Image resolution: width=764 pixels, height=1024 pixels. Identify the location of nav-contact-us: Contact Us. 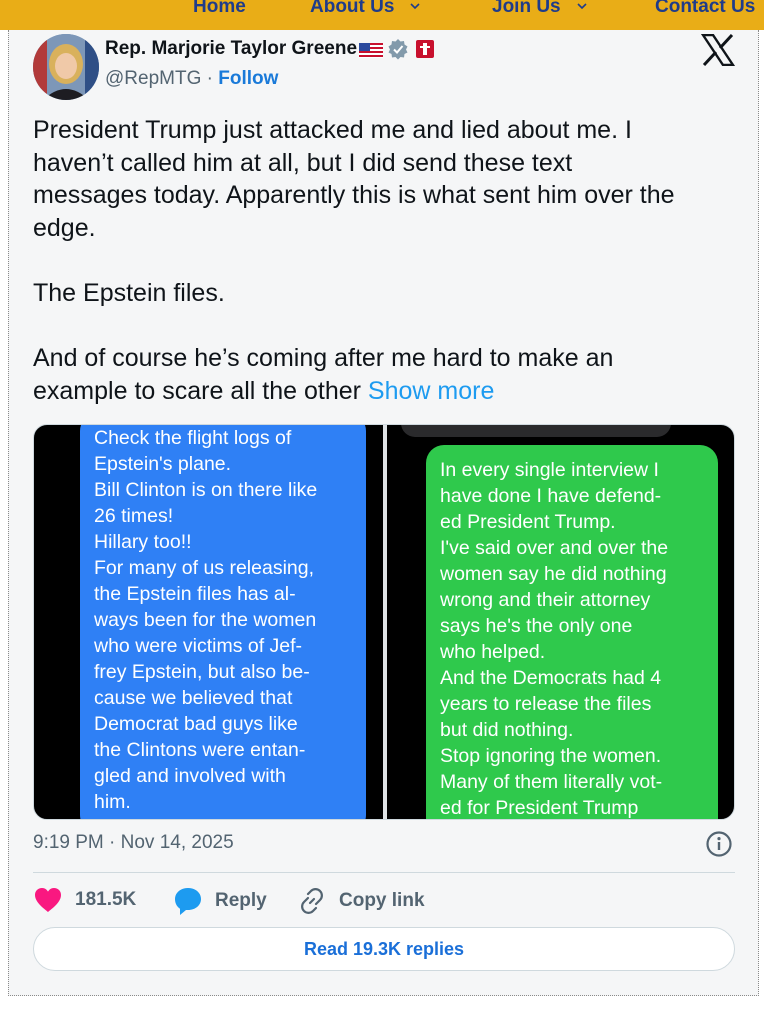
(705, 9).